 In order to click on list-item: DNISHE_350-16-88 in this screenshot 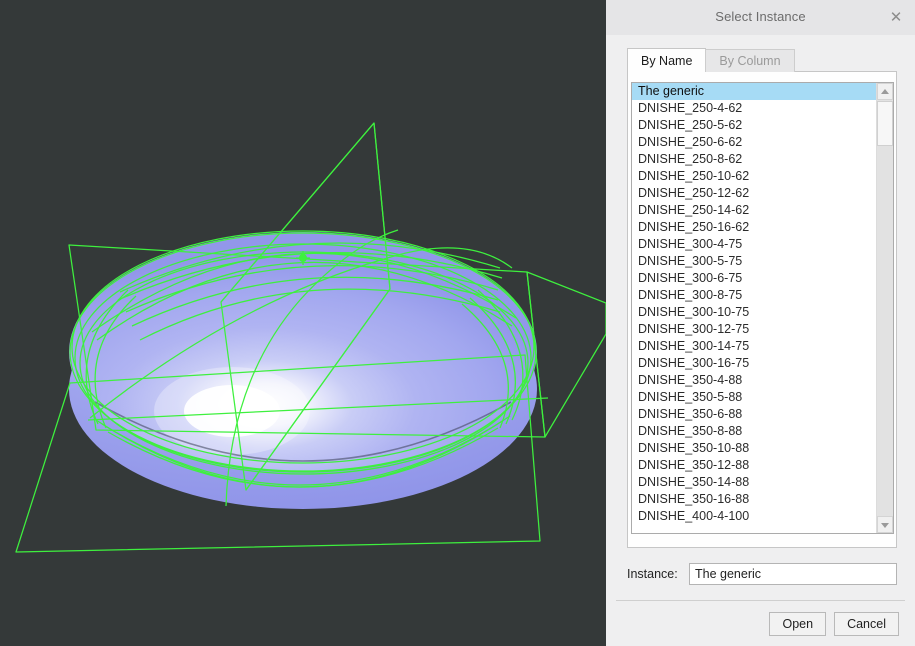, I will do `click(754, 499)`.